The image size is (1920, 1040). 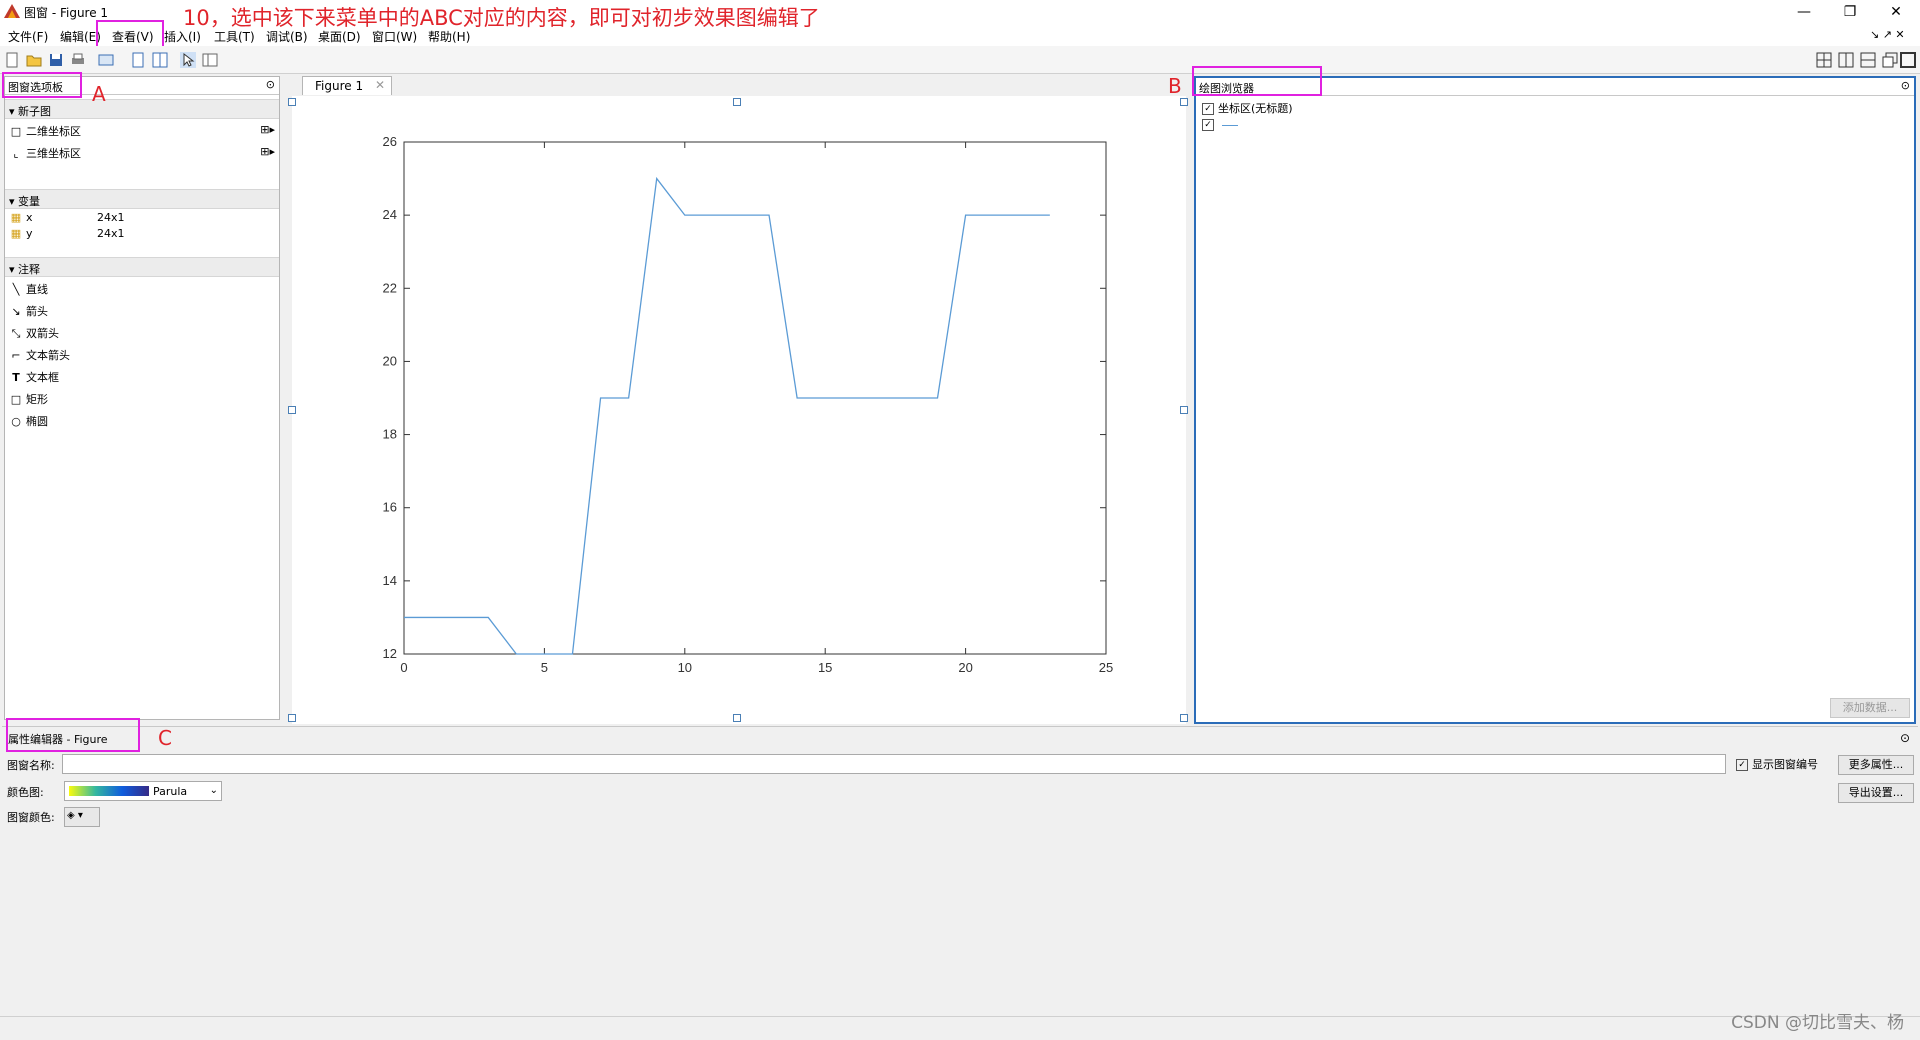 I want to click on window-title: 图窗 - Figure 1, so click(x=66, y=13).